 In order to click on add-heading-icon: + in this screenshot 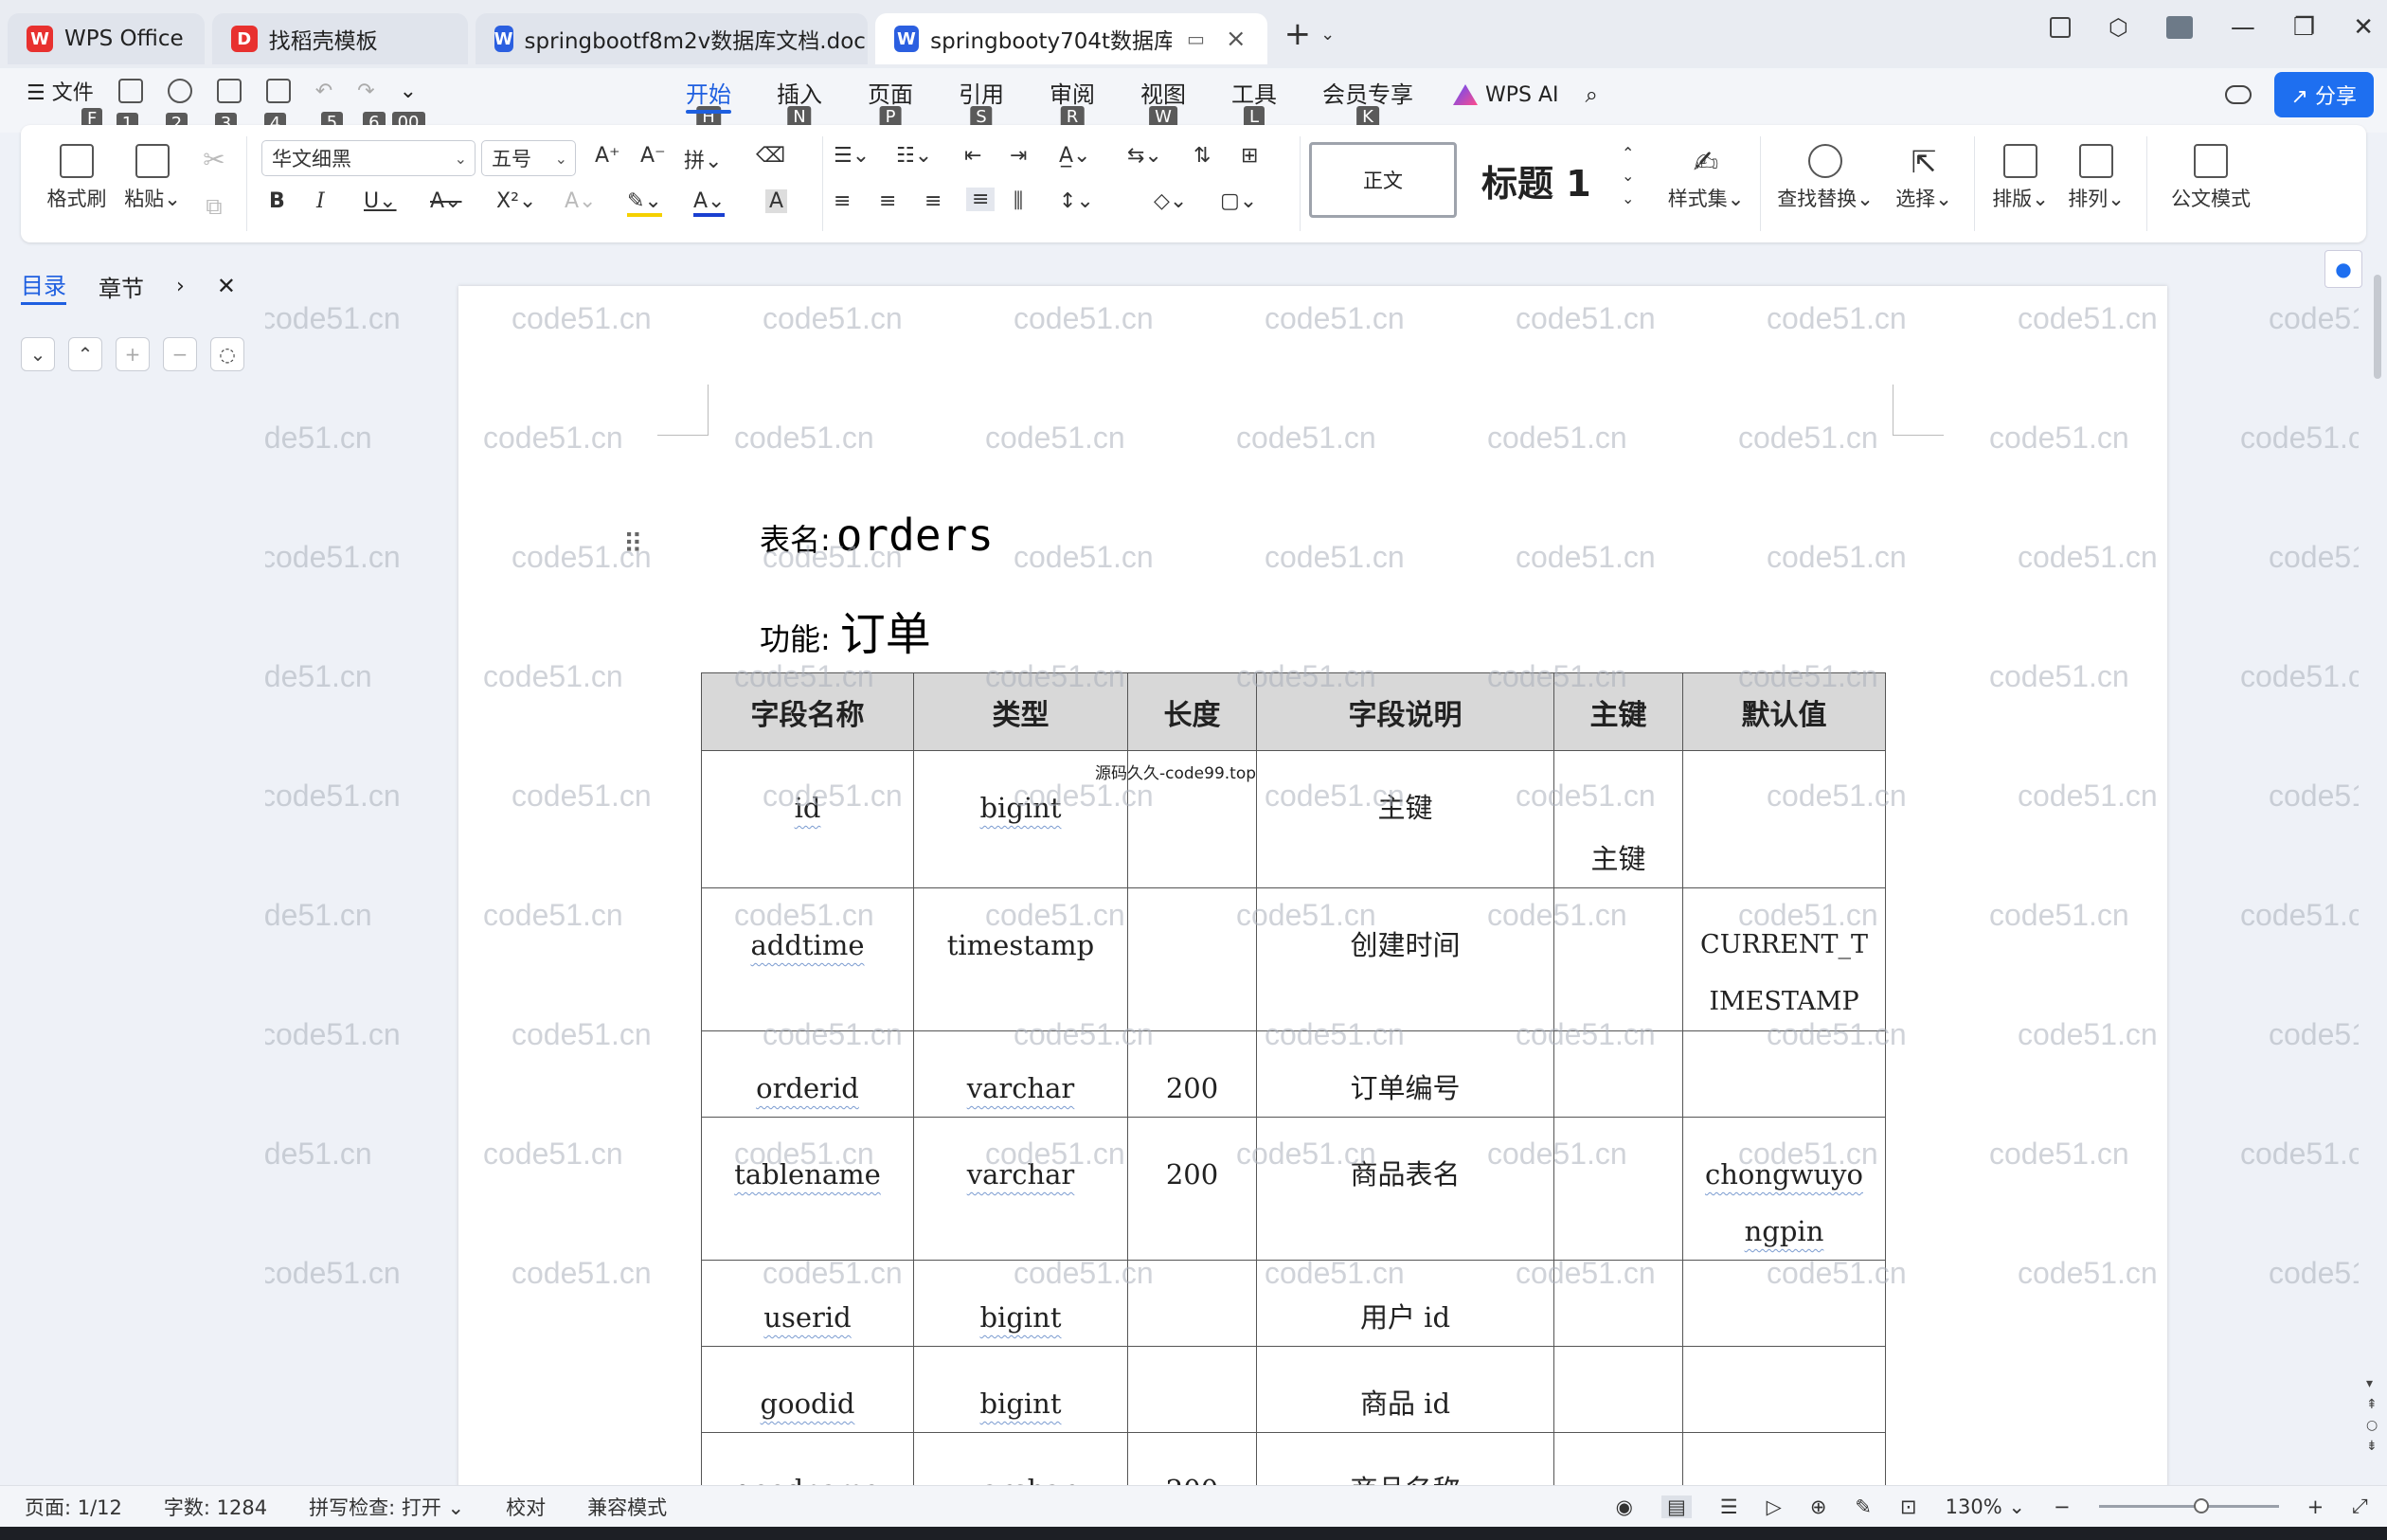, I will do `click(133, 354)`.